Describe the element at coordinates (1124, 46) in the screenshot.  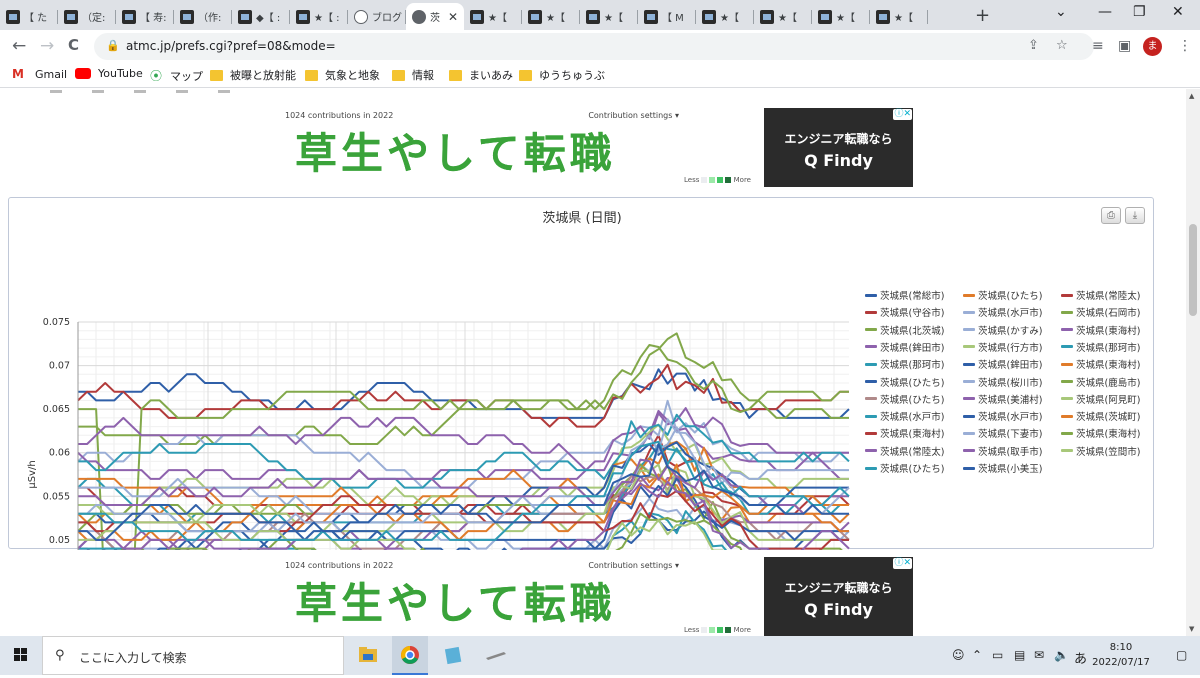
I see `side-panel-icon: ▣` at that location.